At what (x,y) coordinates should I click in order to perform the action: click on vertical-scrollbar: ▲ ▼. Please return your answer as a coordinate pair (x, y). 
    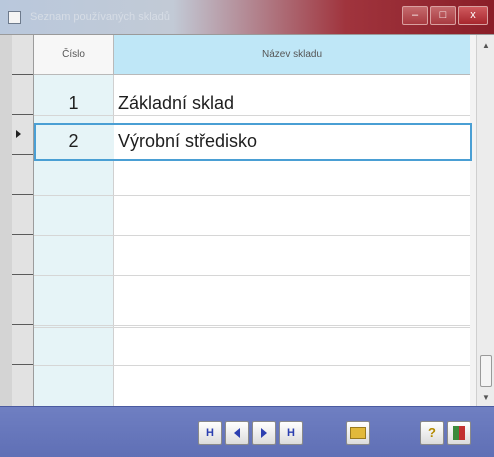
    Looking at the image, I should click on (485, 221).